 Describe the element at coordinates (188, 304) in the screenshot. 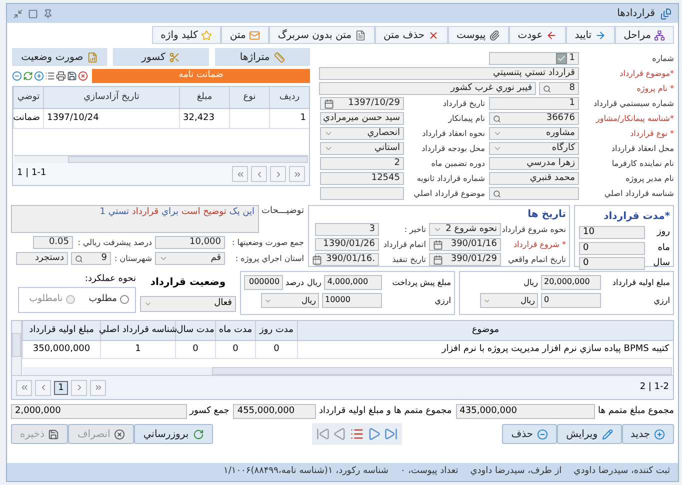

I see `dropdown-field: فعال` at that location.